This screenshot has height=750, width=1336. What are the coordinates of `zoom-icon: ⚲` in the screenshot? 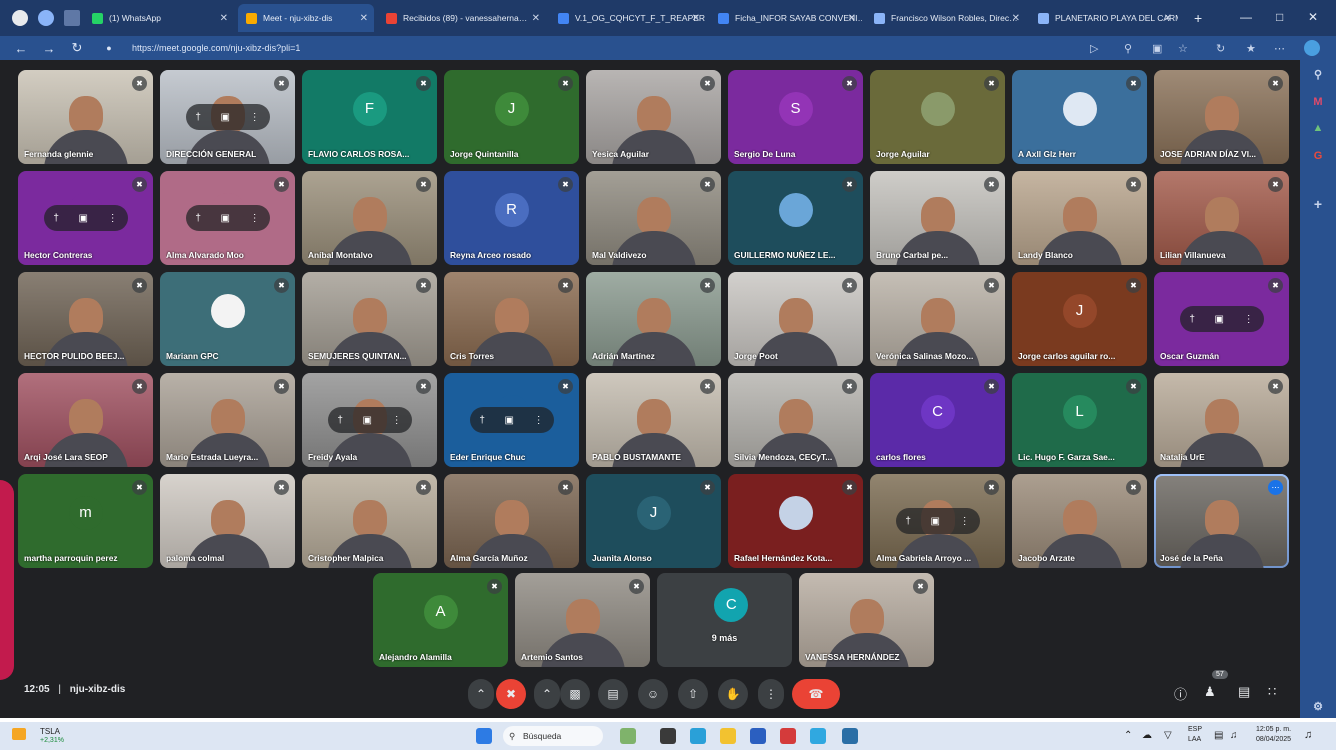 It's located at (1128, 48).